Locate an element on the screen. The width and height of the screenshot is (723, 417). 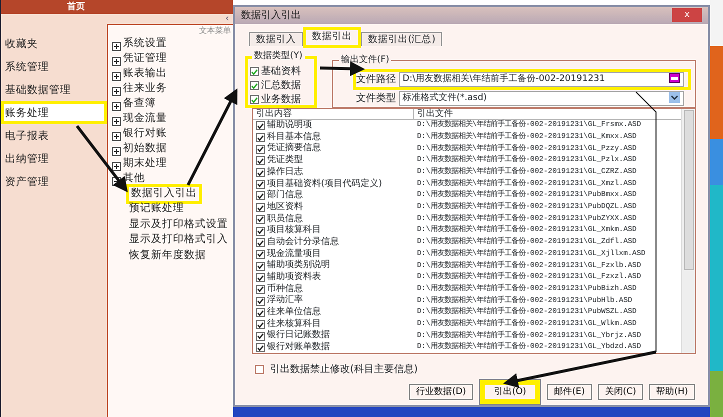
field-label: 文件路径 is located at coordinates (376, 79).